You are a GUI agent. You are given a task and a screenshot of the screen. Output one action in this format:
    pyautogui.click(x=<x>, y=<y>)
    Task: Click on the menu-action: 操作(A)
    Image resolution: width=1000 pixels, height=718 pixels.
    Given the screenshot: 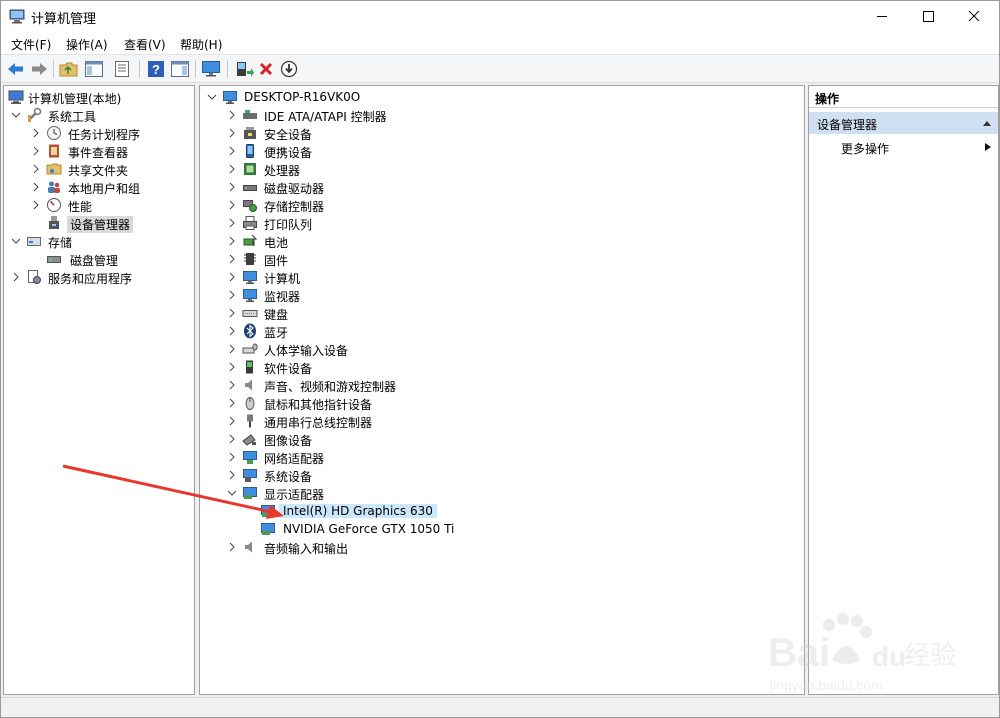 What is the action you would take?
    pyautogui.click(x=87, y=44)
    